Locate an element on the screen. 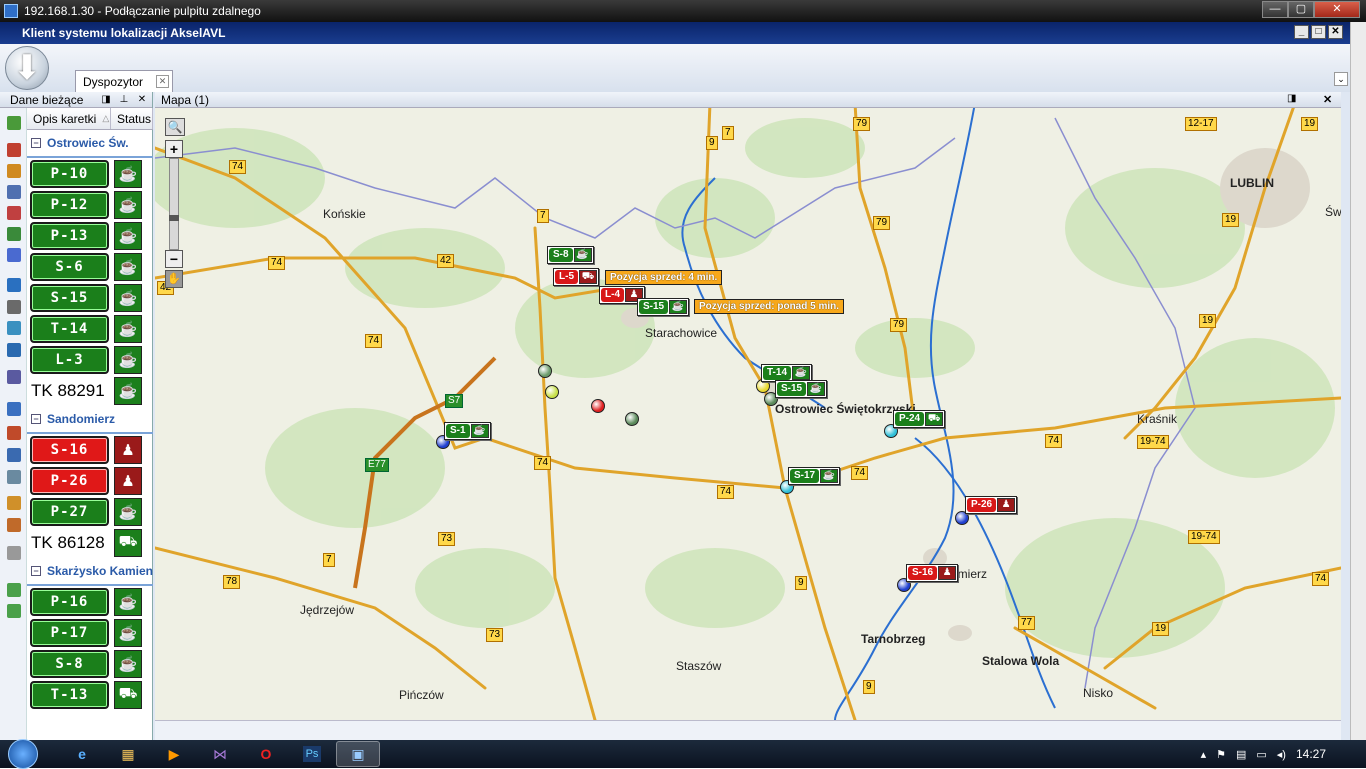 Image resolution: width=1366 pixels, height=769 pixels. app-close-button: ✕ is located at coordinates (1335, 32).